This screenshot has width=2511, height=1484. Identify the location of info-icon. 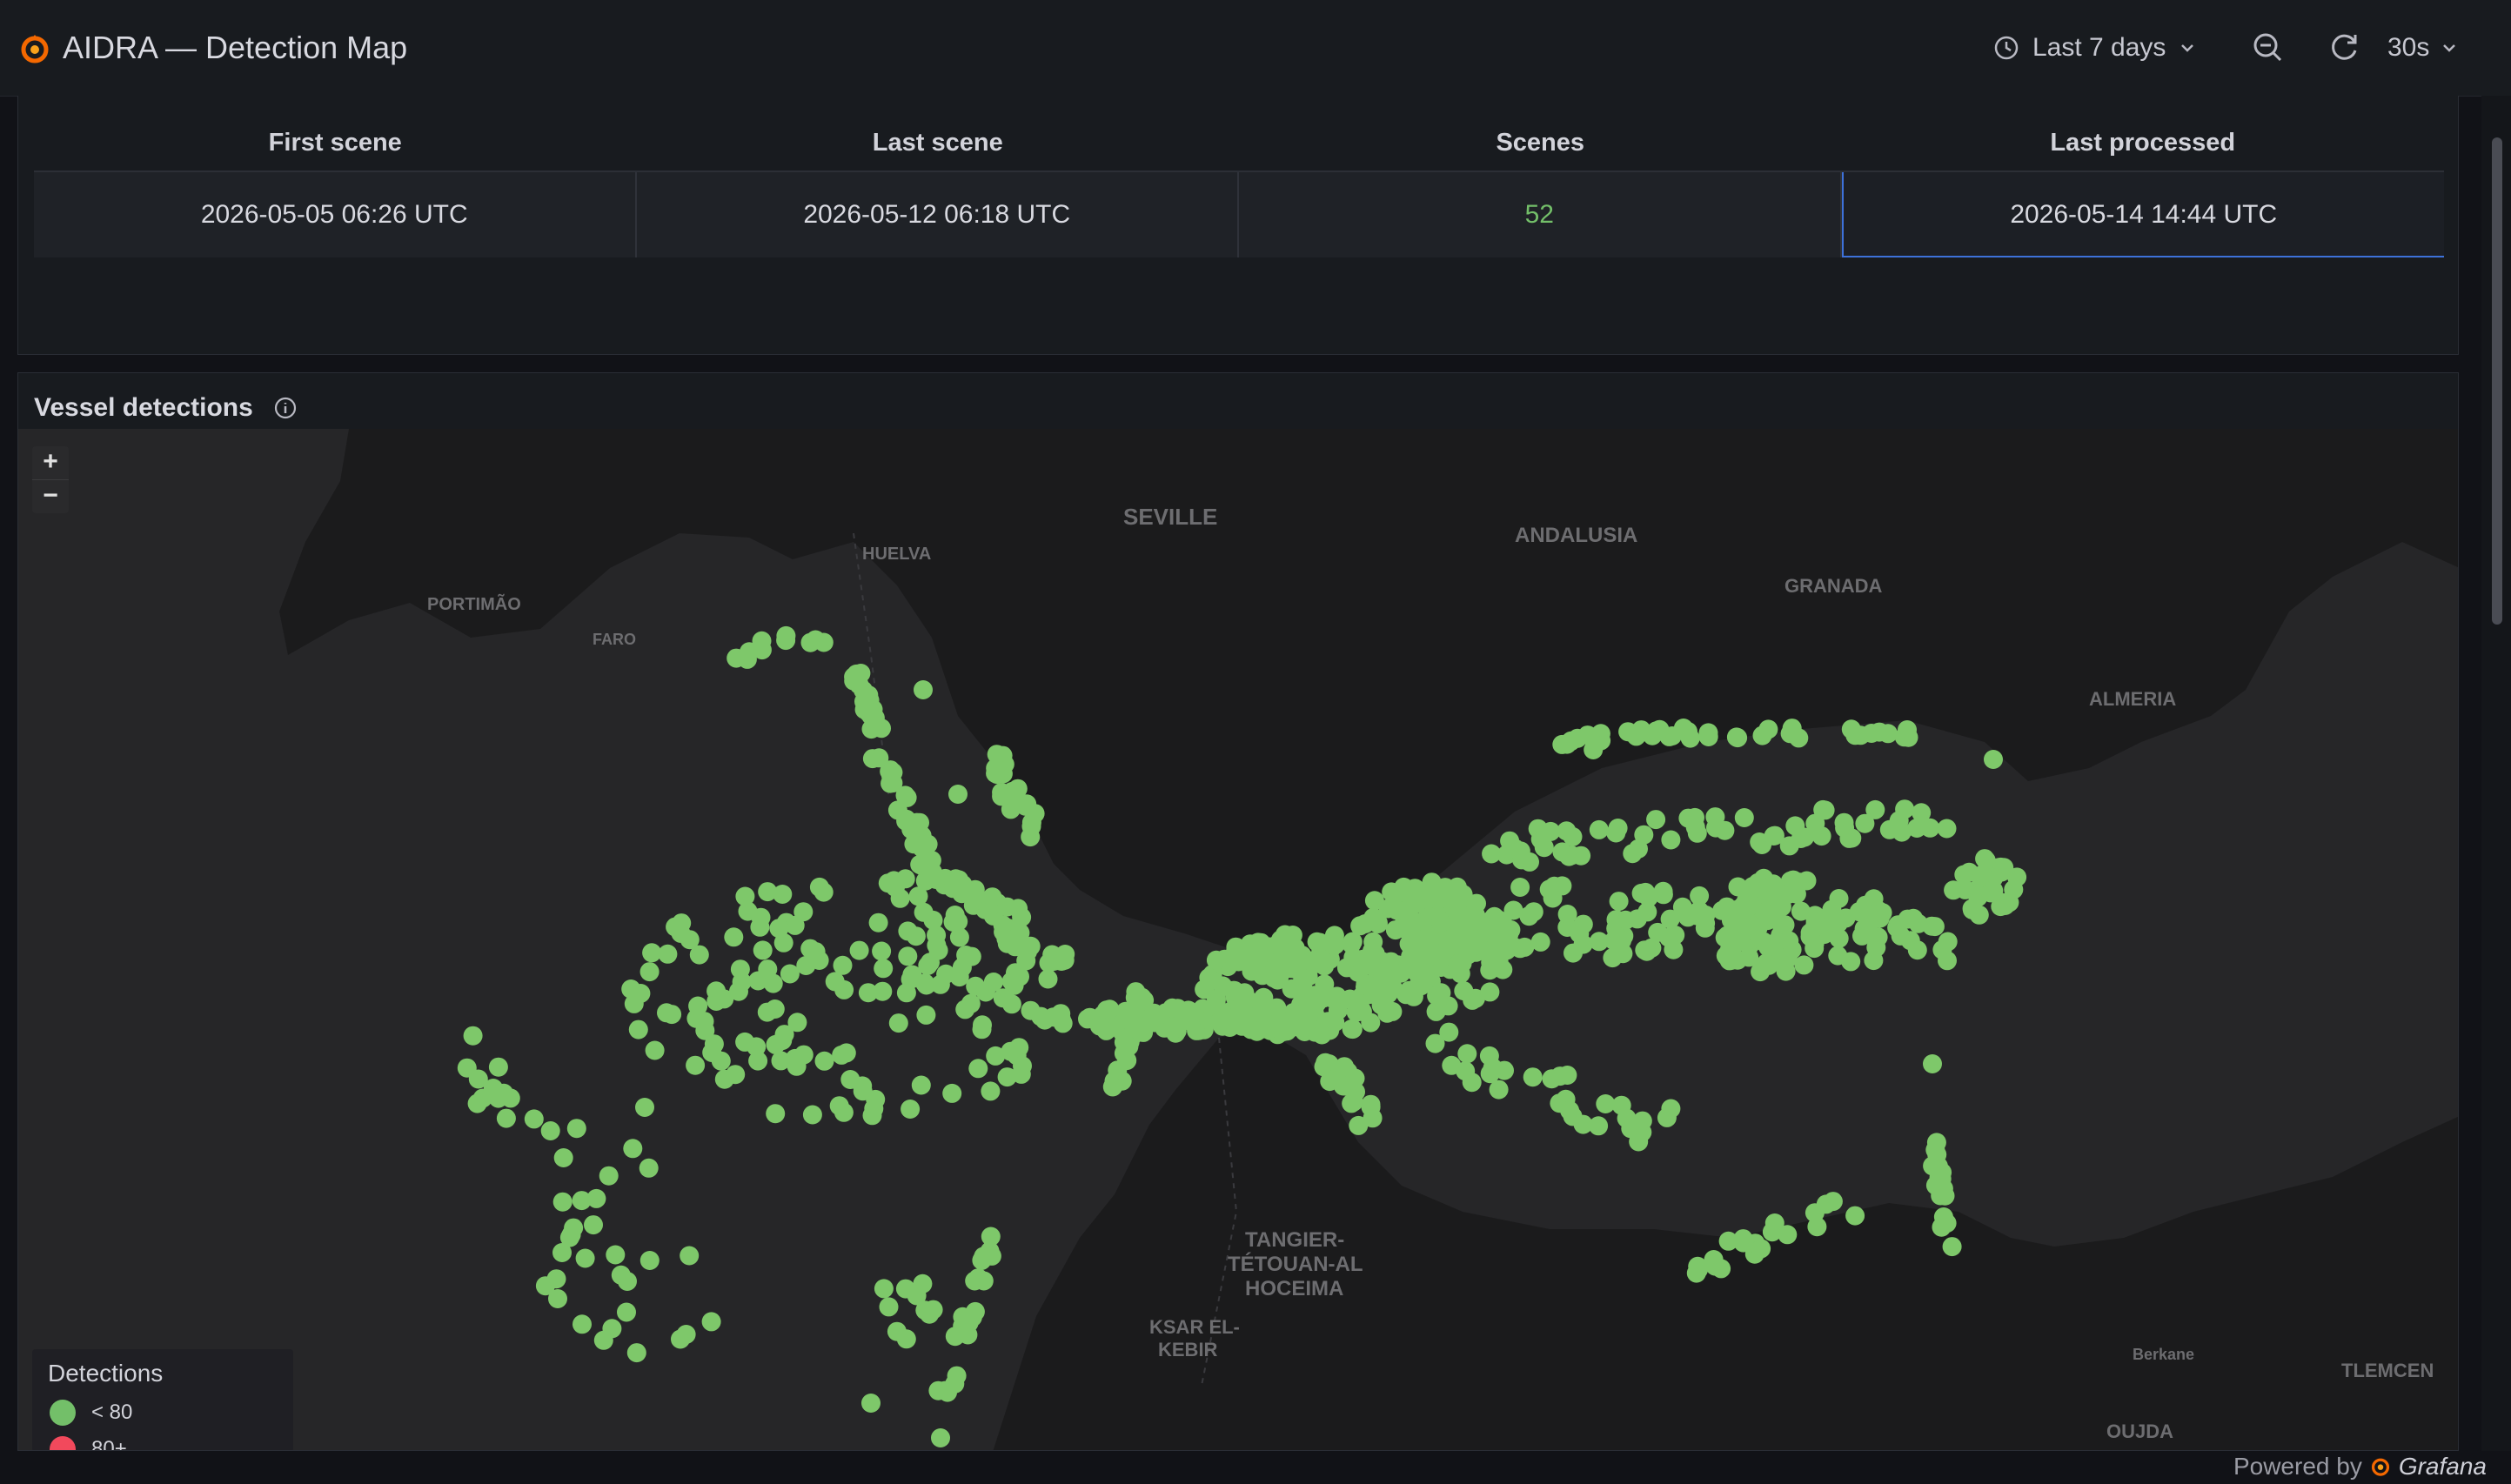
(285, 408).